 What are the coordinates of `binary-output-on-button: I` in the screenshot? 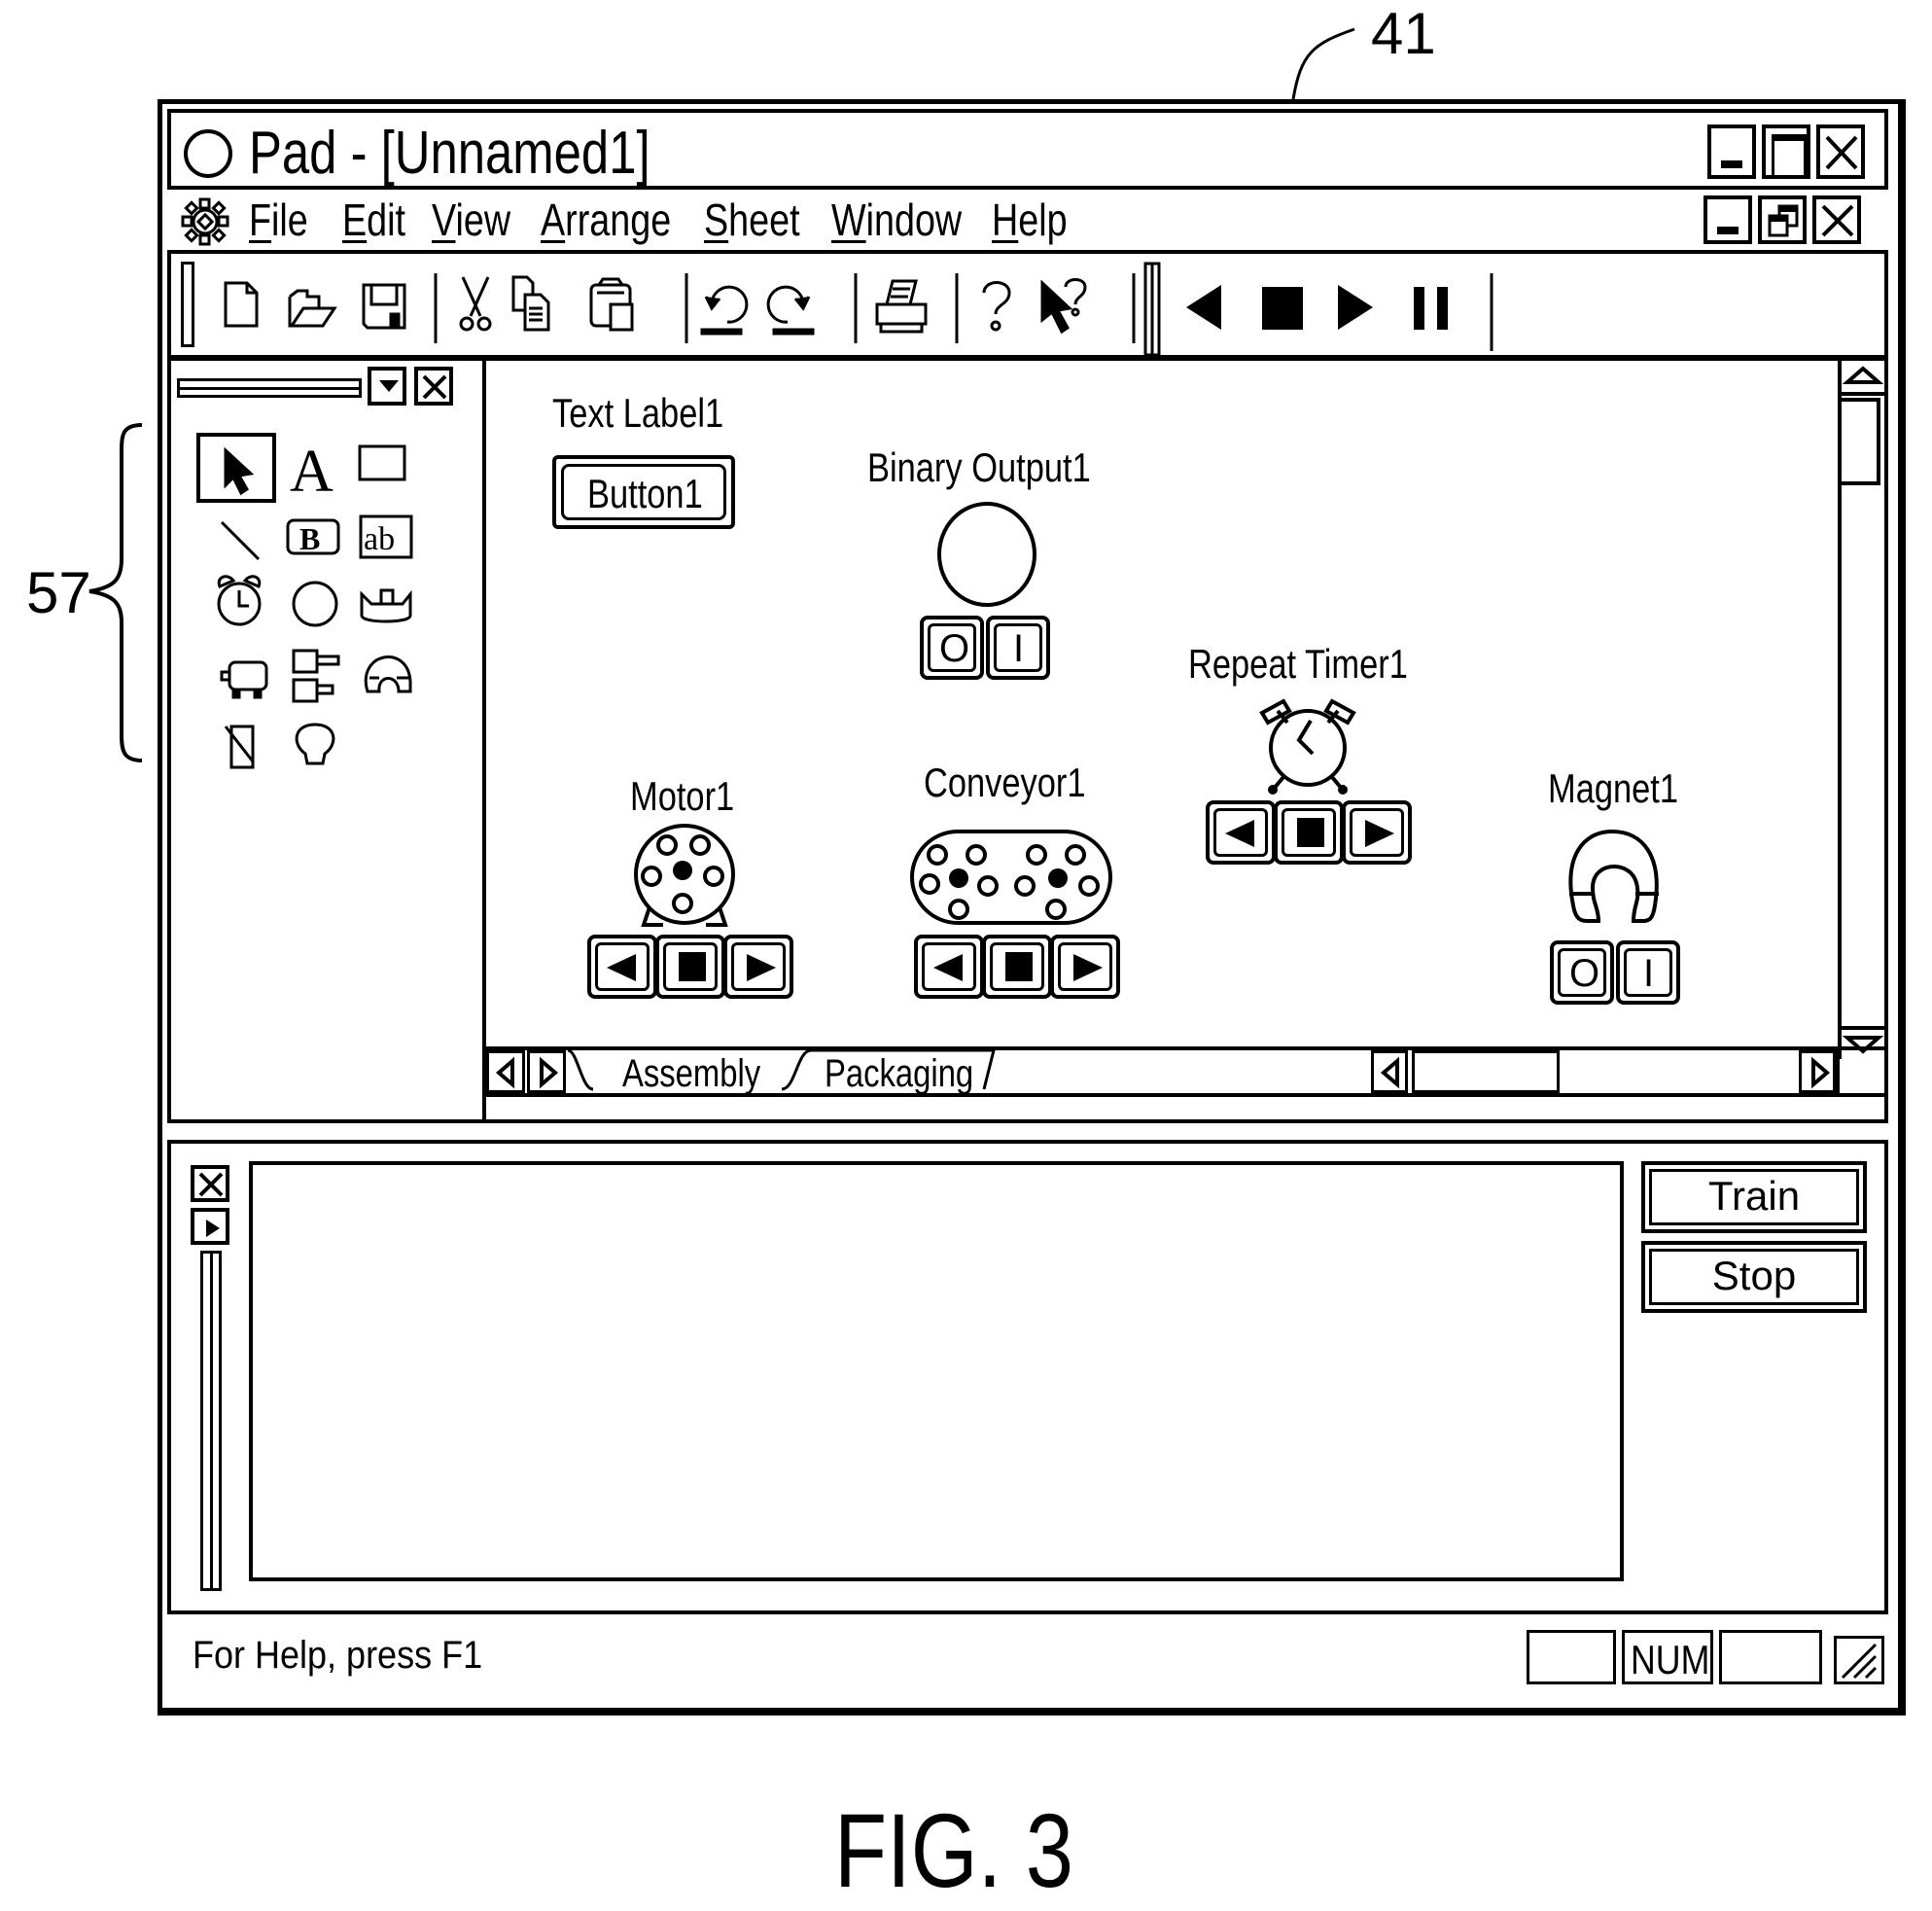 It's located at (1018, 648).